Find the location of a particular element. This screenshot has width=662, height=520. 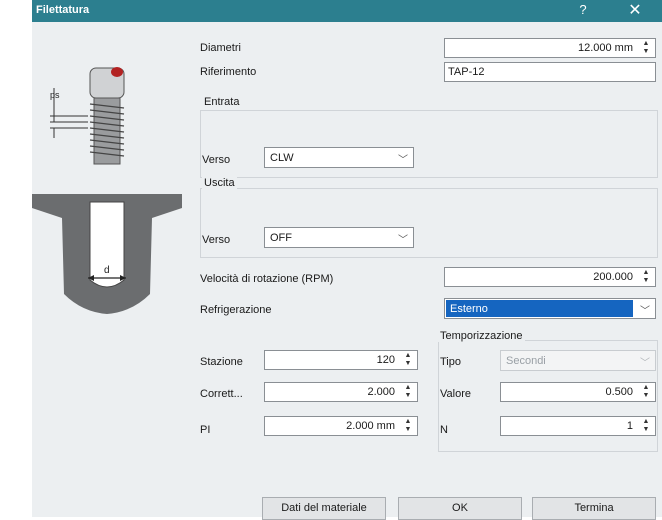

riferimento-value: TAP-12 is located at coordinates (466, 72).